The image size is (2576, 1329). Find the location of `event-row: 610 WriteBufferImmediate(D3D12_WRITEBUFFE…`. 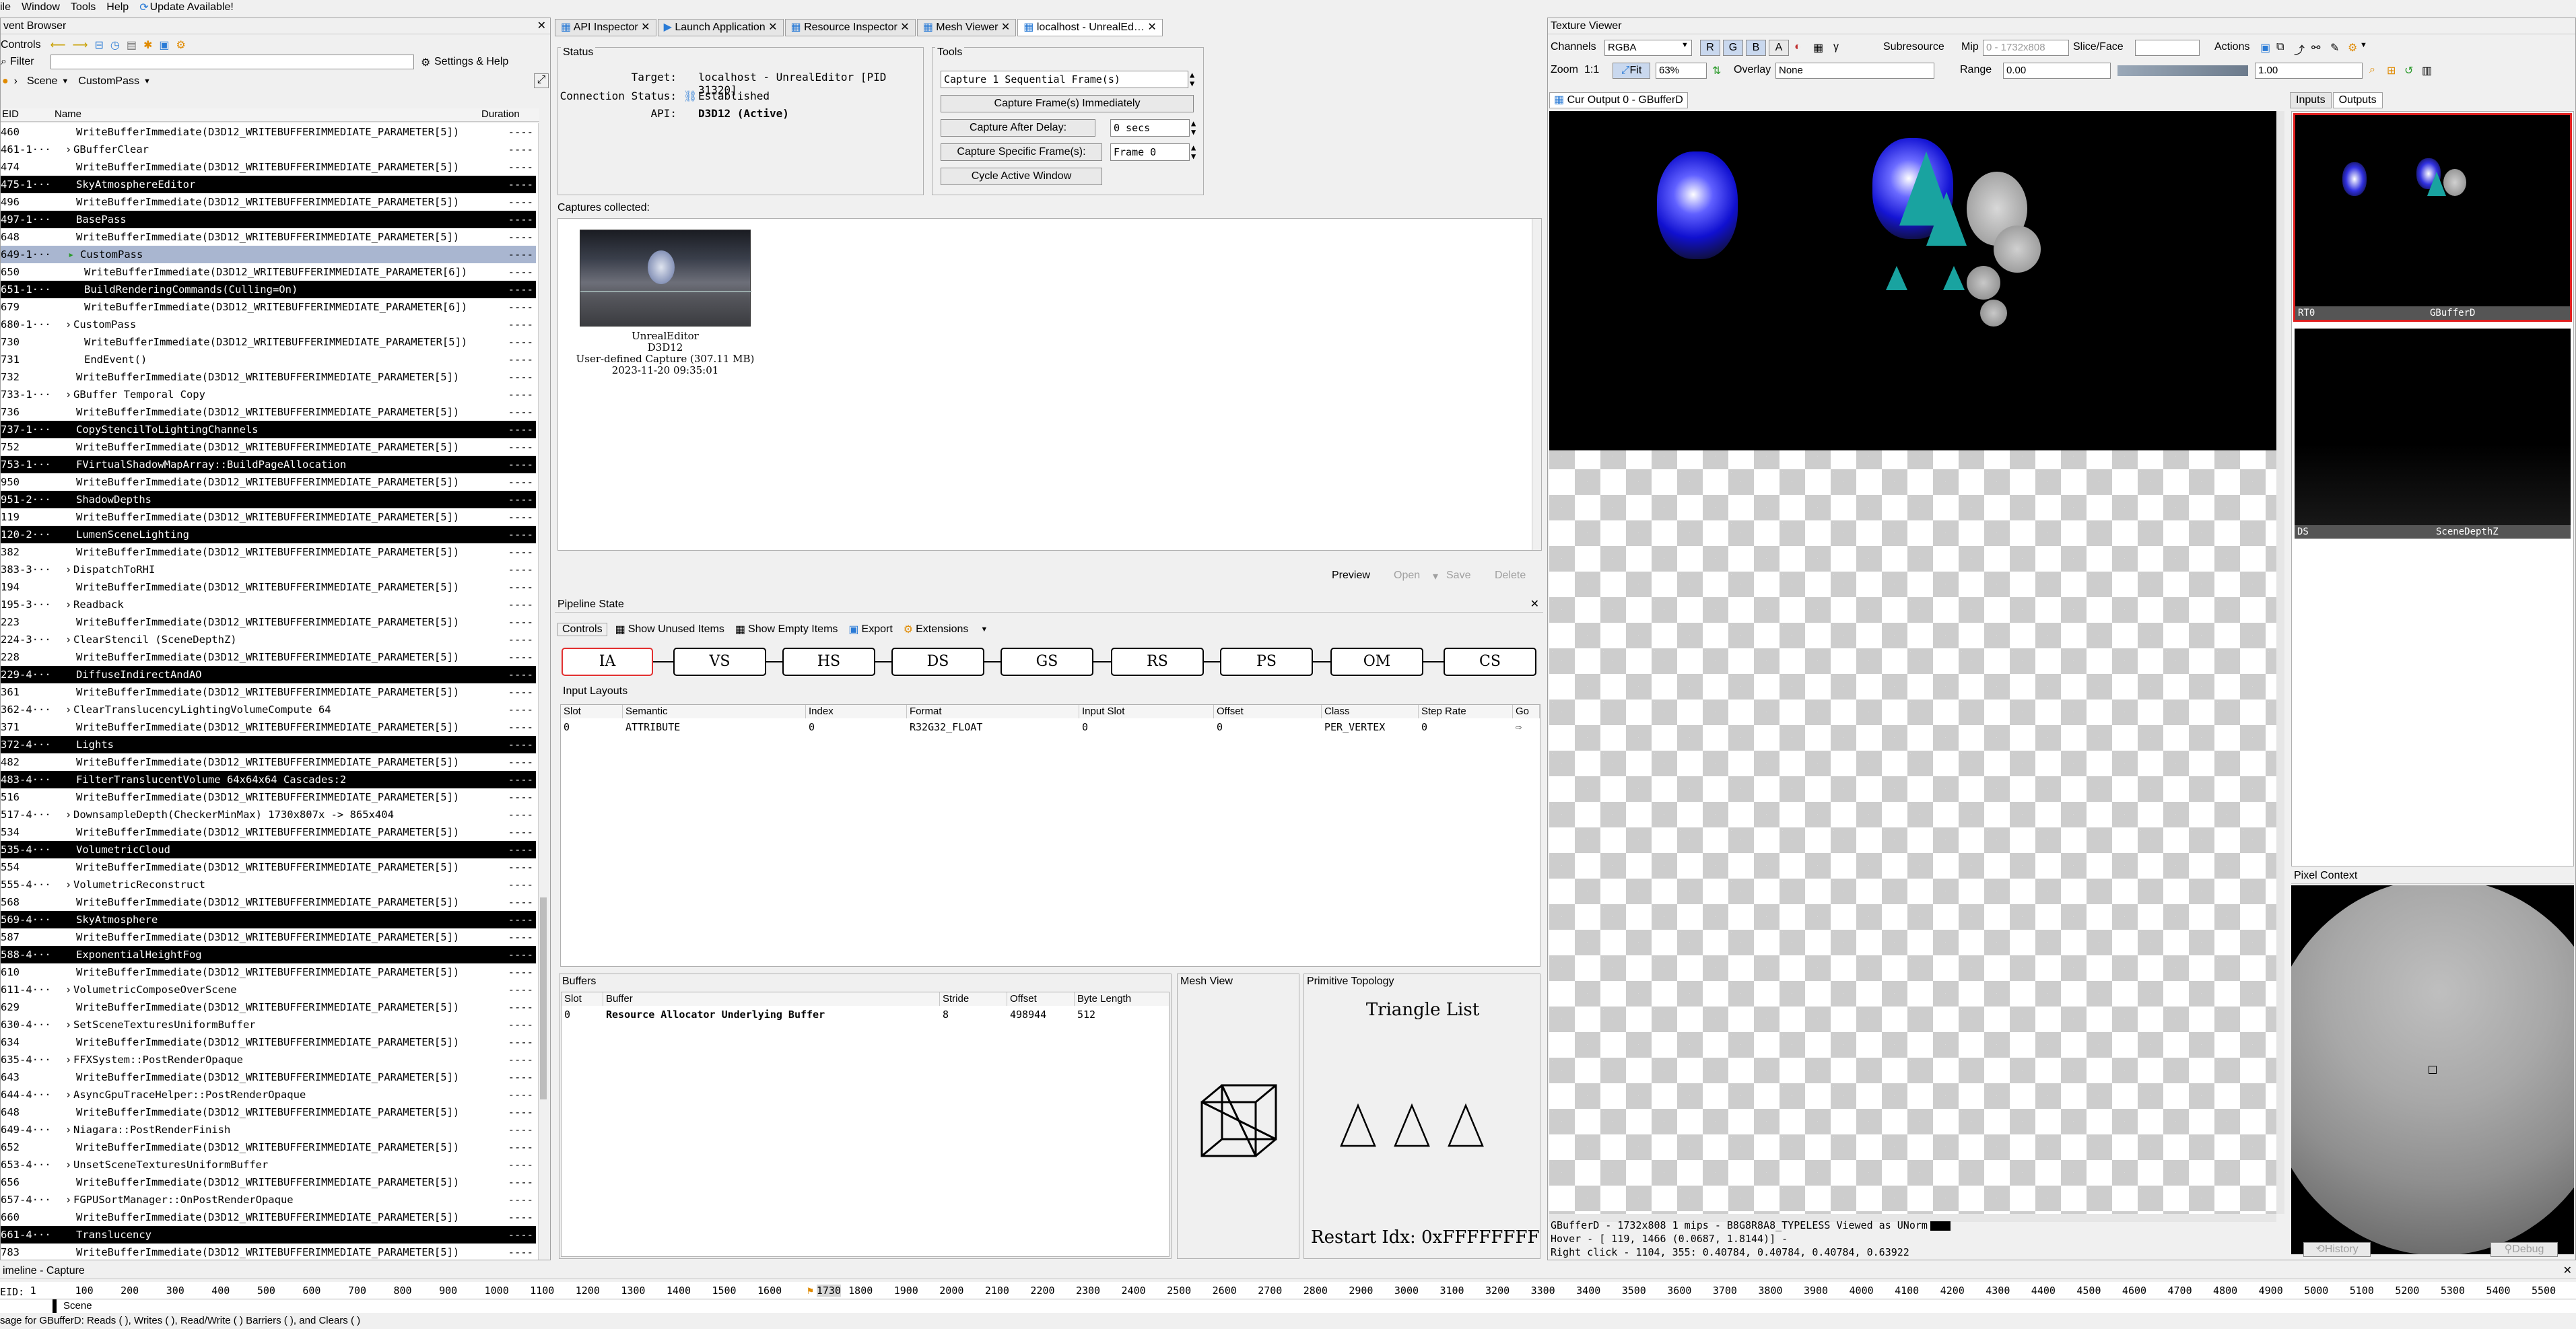

event-row: 610 WriteBufferImmediate(D3D12_WRITEBUFFE… is located at coordinates (268, 972).